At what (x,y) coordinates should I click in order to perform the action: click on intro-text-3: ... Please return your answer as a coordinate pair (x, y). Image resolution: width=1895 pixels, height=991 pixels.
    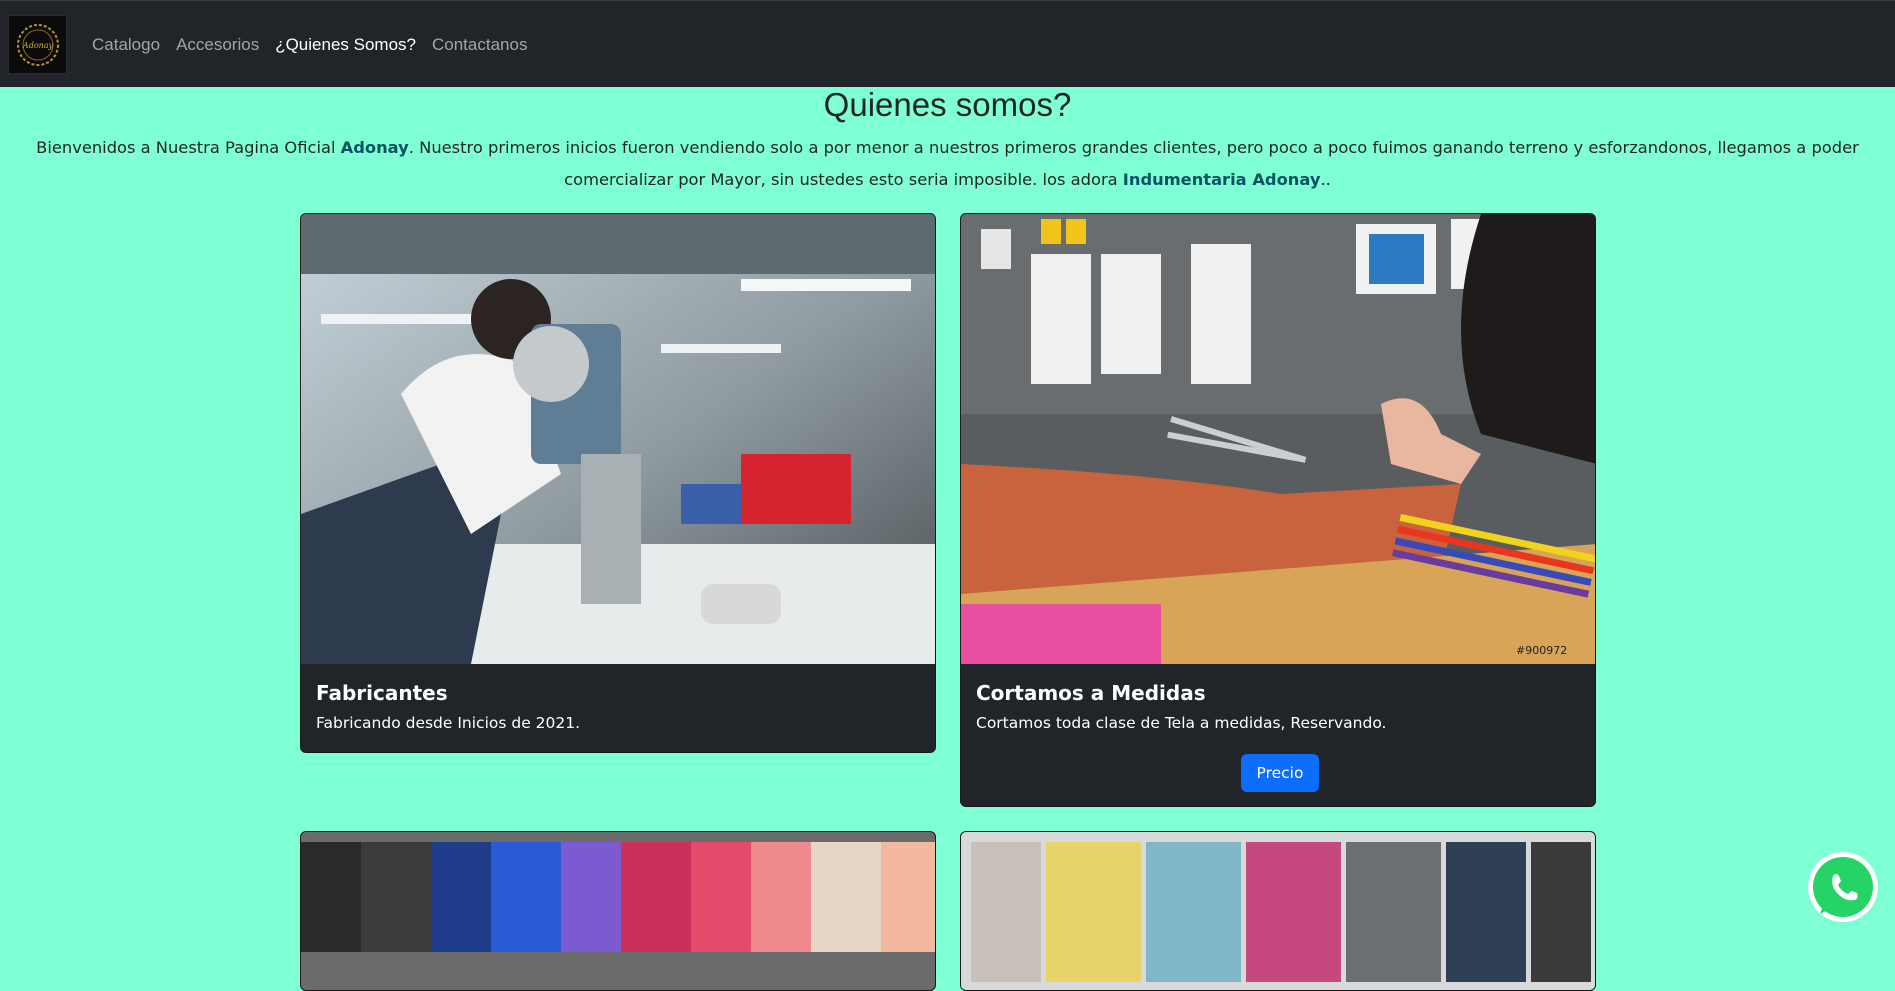
    Looking at the image, I should click on (1325, 179).